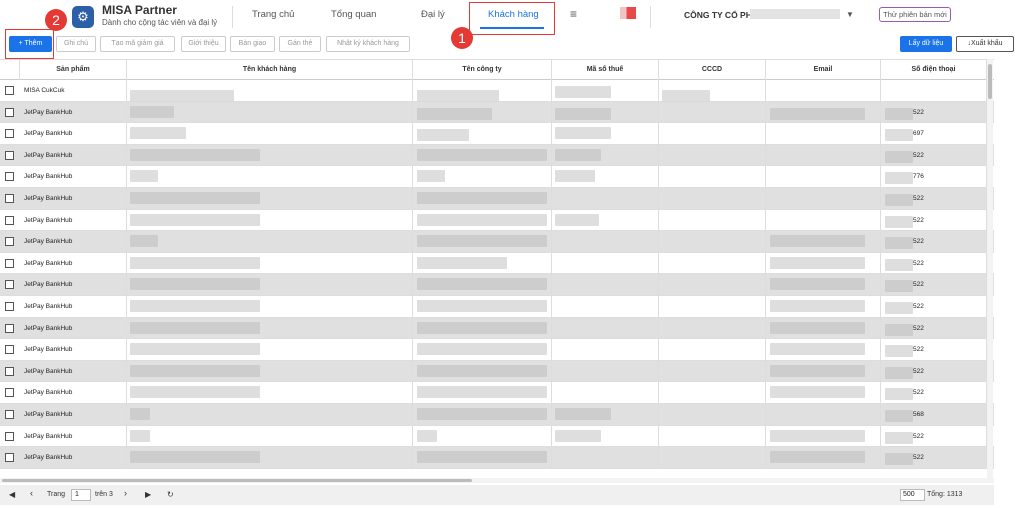  What do you see at coordinates (712, 70) in the screenshot?
I see `header-id-card: CCCD` at bounding box center [712, 70].